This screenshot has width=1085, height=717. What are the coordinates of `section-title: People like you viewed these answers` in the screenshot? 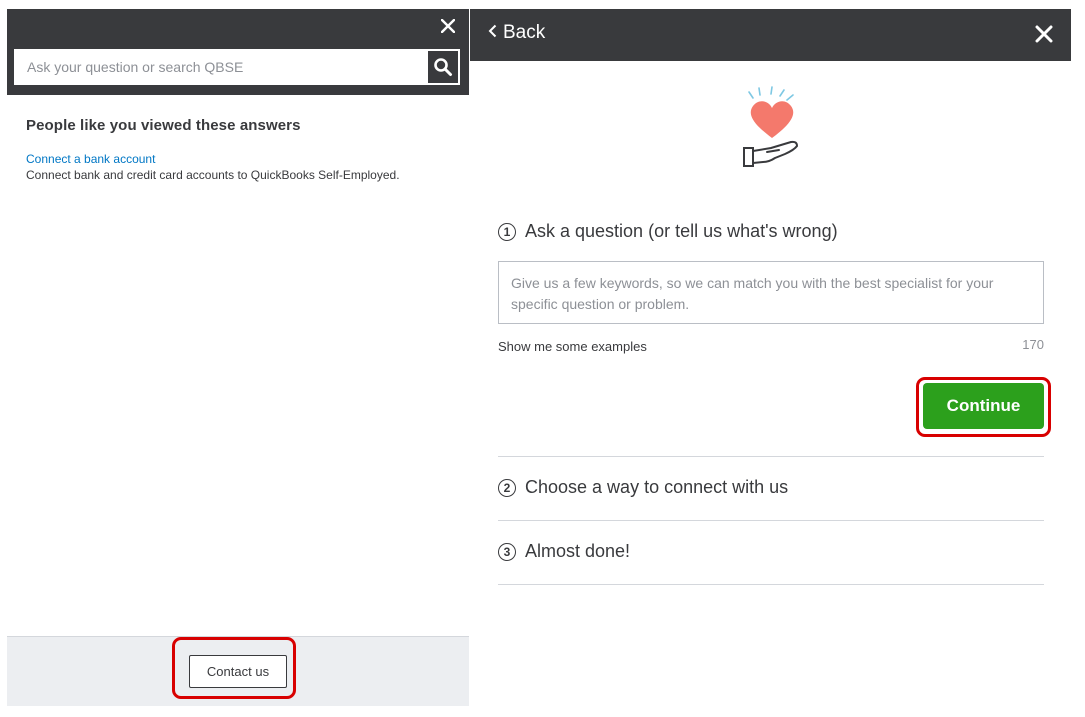 It's located at (163, 125).